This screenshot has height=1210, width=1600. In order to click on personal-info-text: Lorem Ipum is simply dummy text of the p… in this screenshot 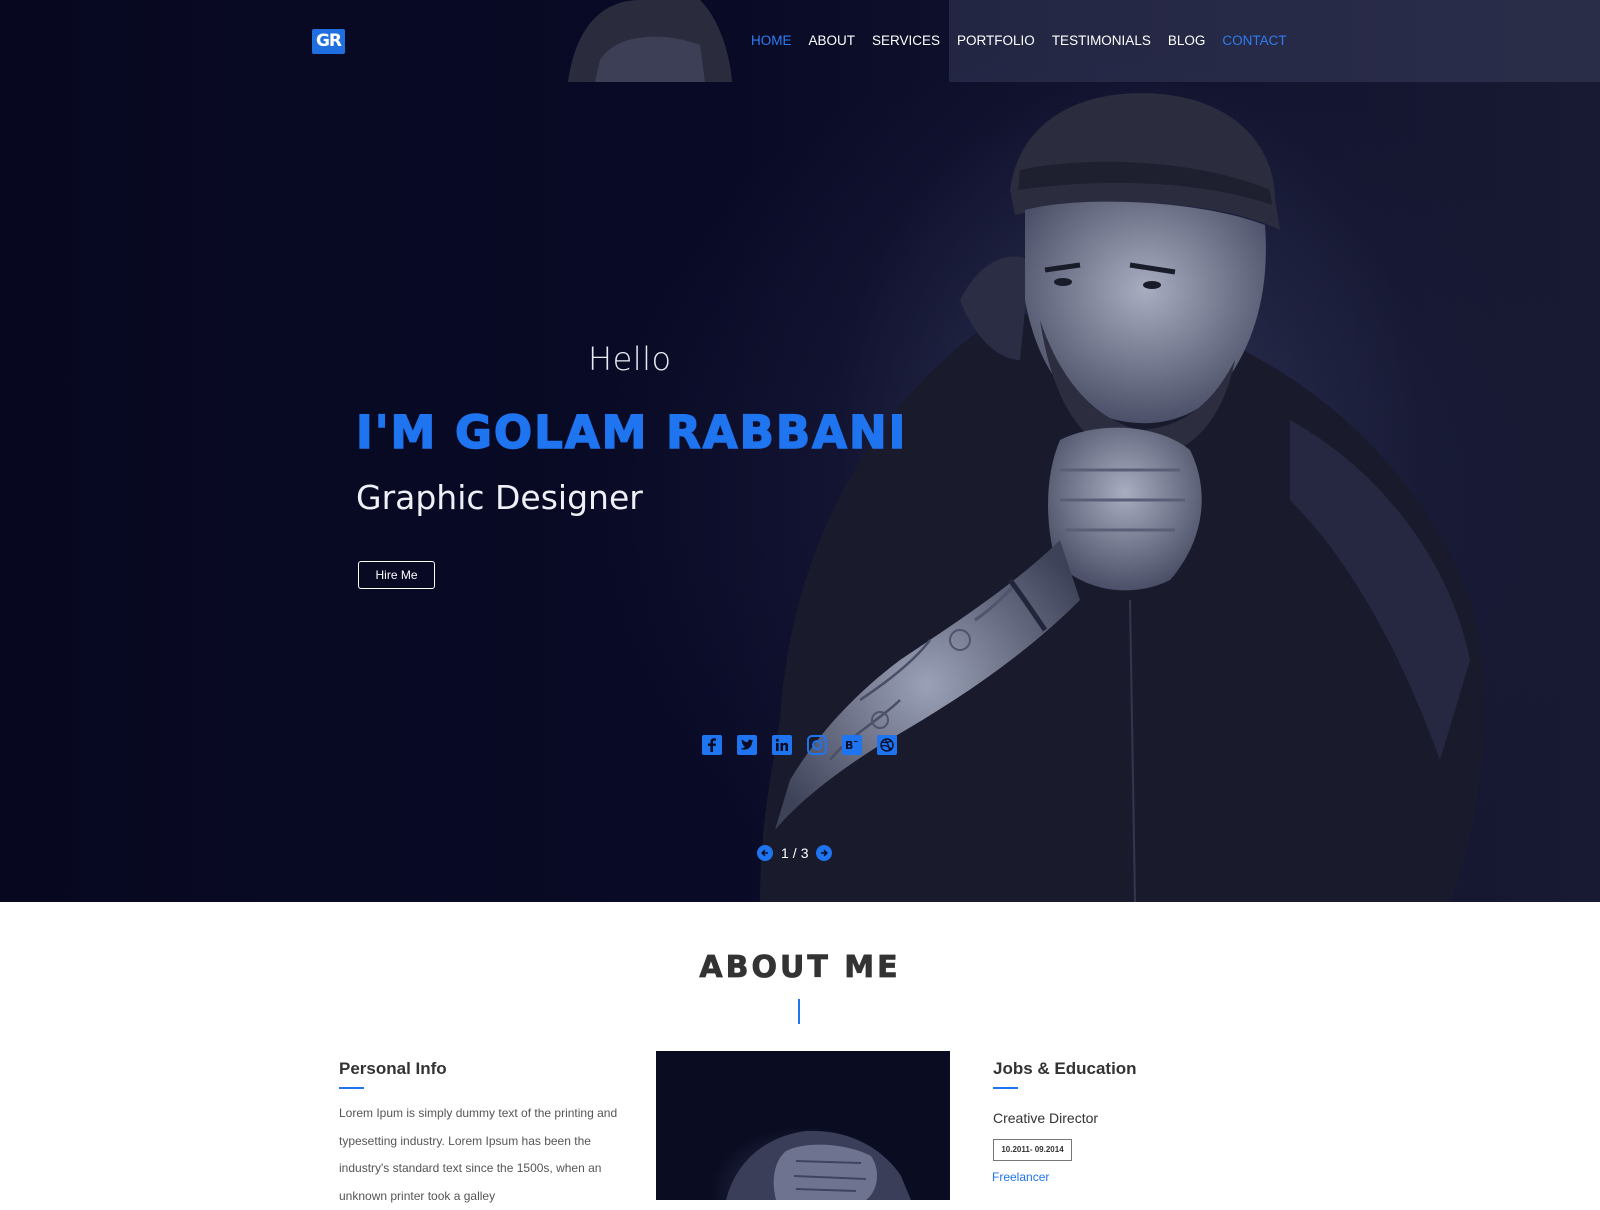, I will do `click(478, 1154)`.